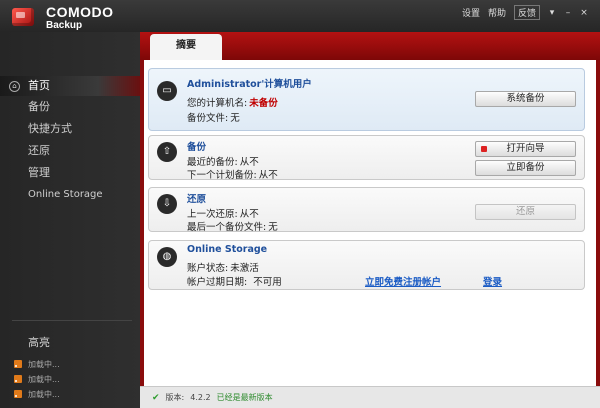  Describe the element at coordinates (235, 118) in the screenshot. I see `backup-files-value: 无` at that location.